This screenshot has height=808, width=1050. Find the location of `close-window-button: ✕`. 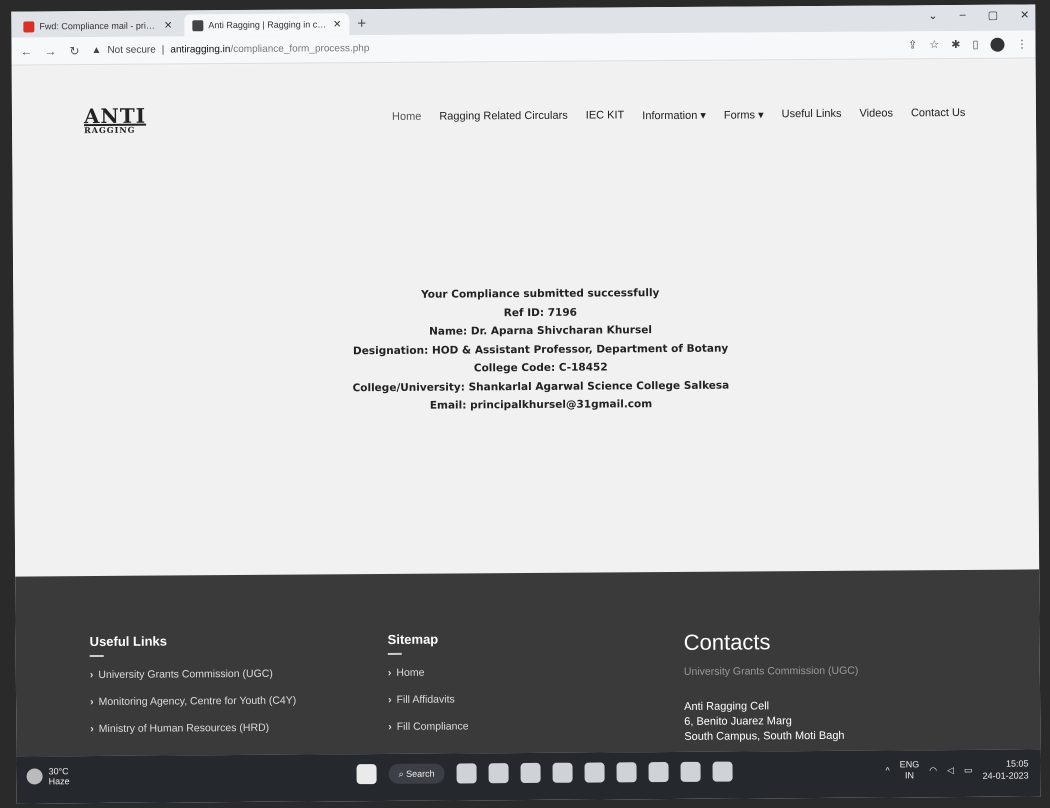

close-window-button: ✕ is located at coordinates (1024, 14).